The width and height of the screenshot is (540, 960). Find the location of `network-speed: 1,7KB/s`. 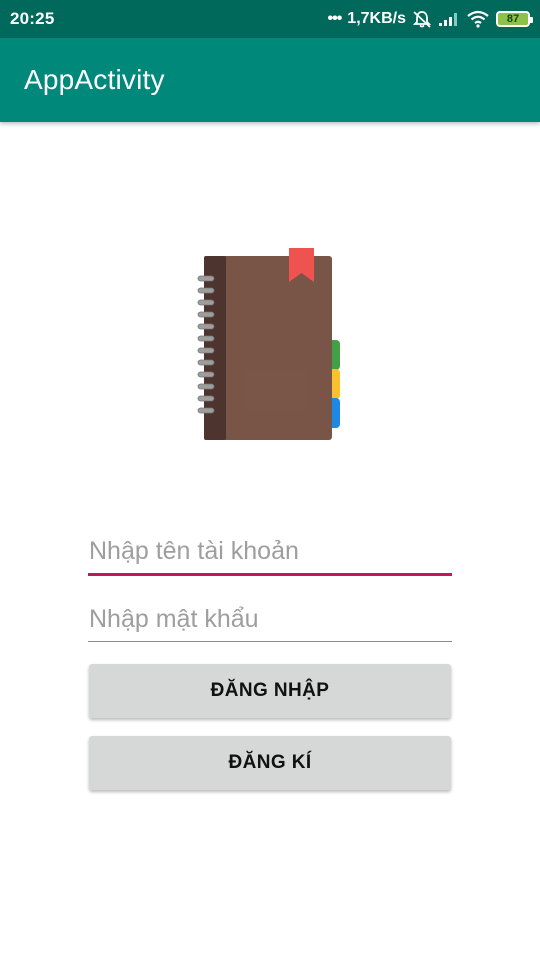

network-speed: 1,7KB/s is located at coordinates (376, 18).